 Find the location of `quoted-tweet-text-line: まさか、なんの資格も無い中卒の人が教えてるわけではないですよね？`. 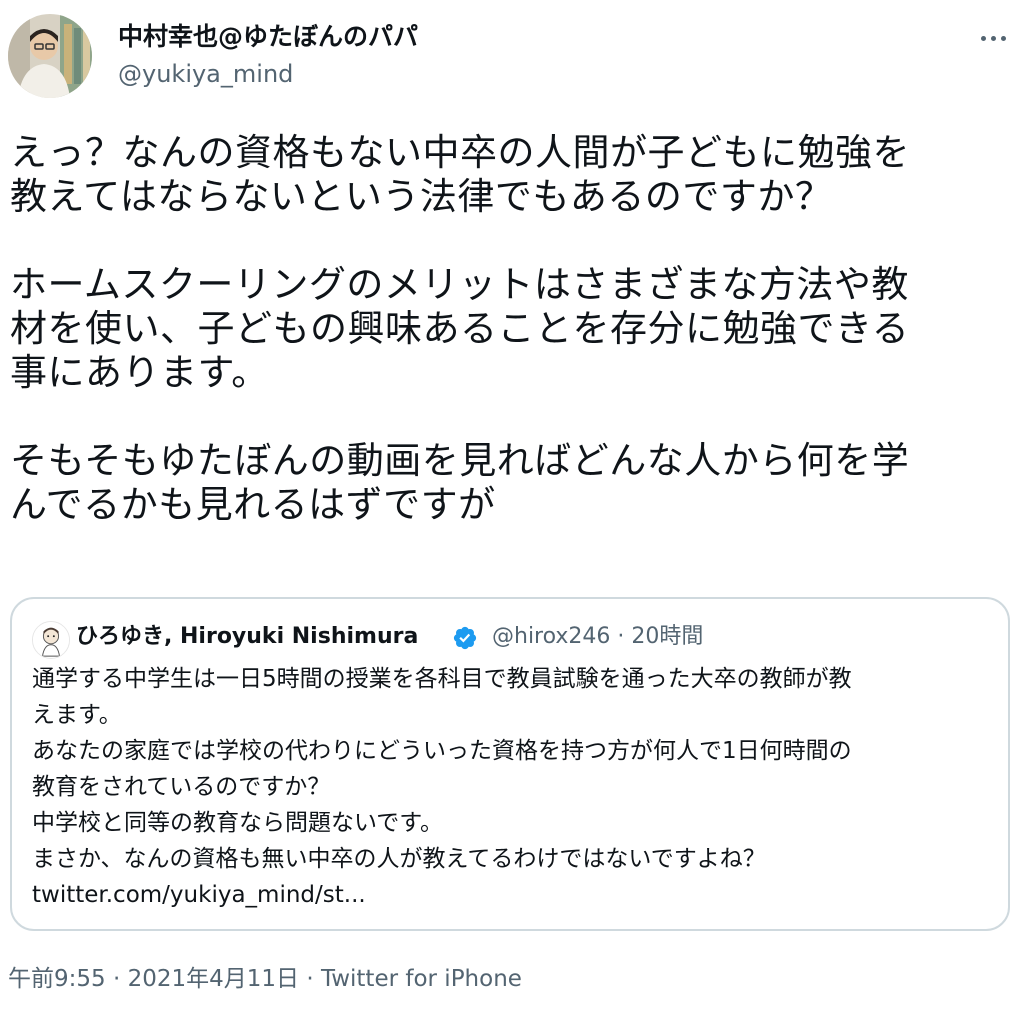

quoted-tweet-text-line: まさか、なんの資格も無い中卒の人が教えてるわけではないですよね？ is located at coordinates (399, 859).